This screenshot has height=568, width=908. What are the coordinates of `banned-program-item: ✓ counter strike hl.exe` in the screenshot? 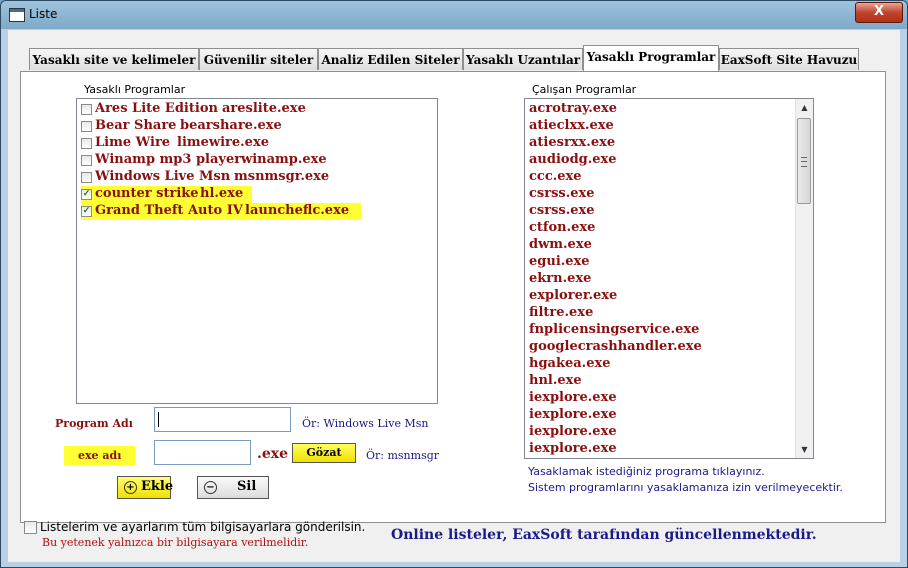 It's located at (166, 194).